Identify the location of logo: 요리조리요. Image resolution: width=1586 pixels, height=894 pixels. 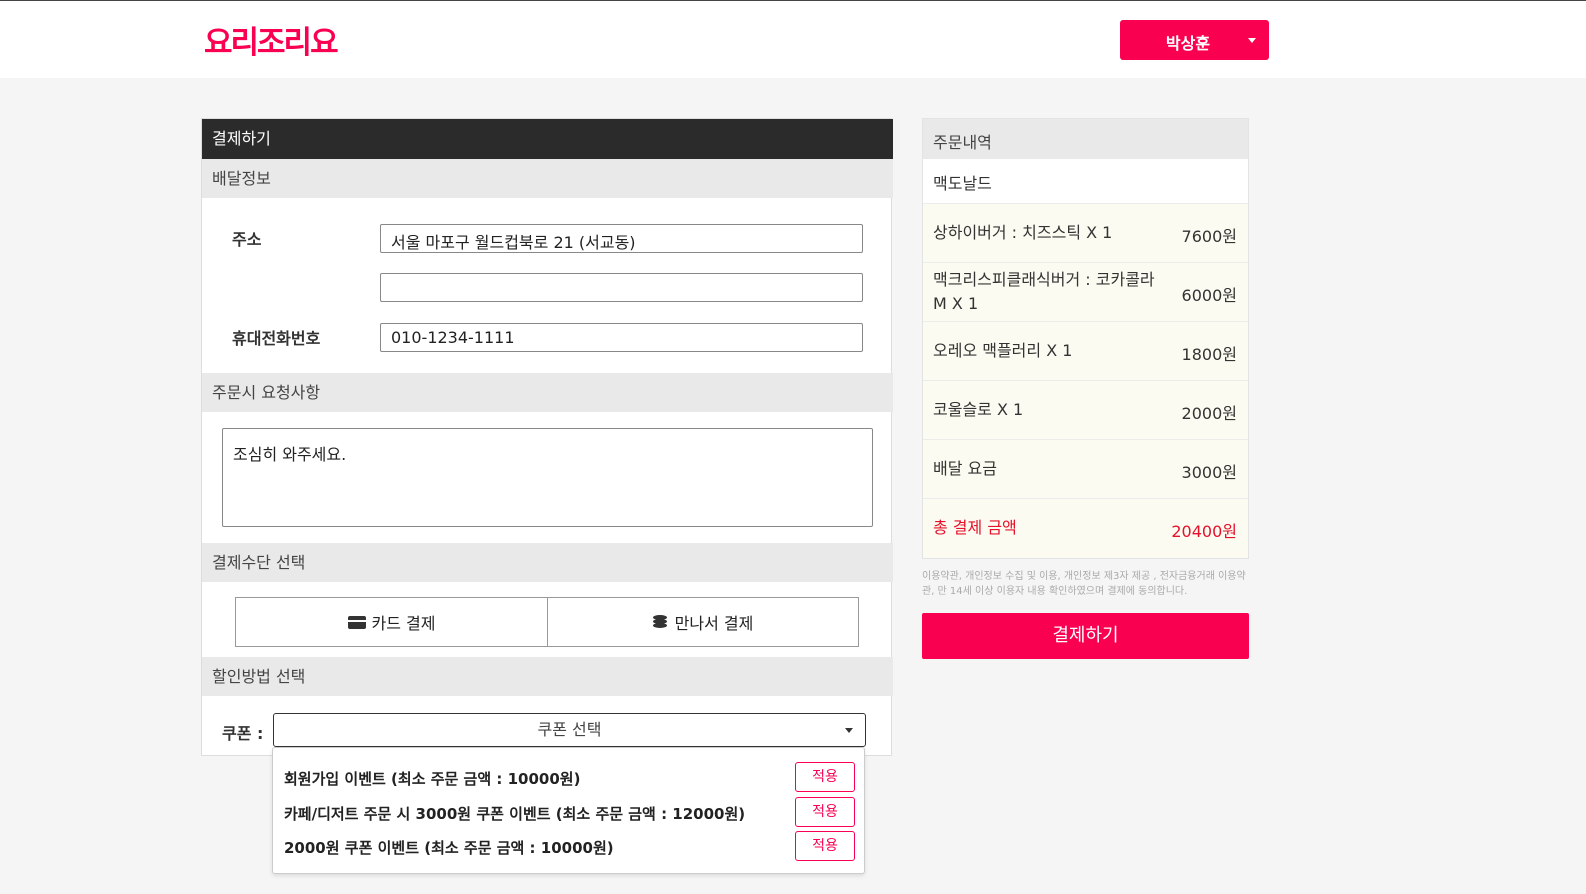
(271, 39).